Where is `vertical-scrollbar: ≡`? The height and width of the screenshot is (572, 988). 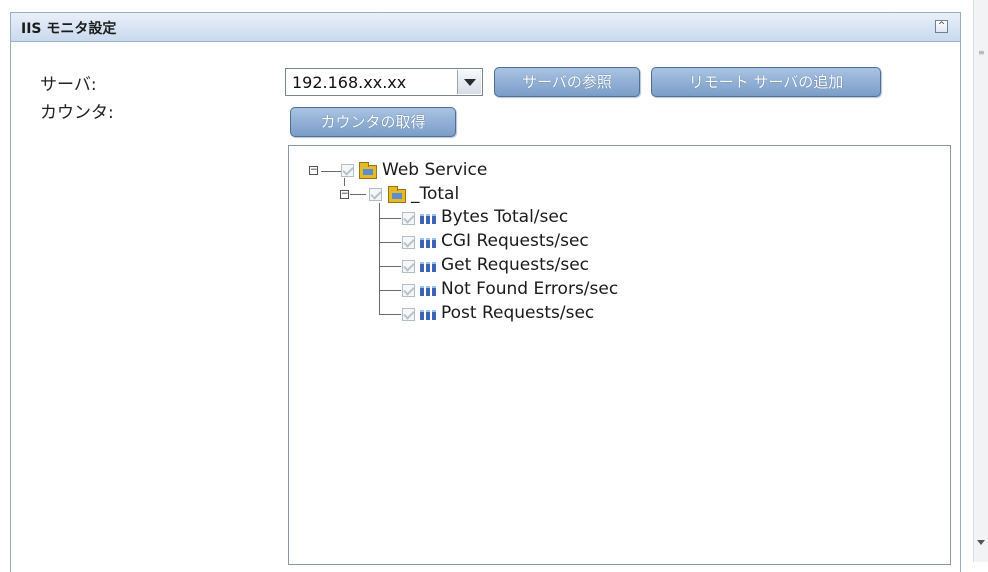
vertical-scrollbar: ≡ is located at coordinates (980, 281).